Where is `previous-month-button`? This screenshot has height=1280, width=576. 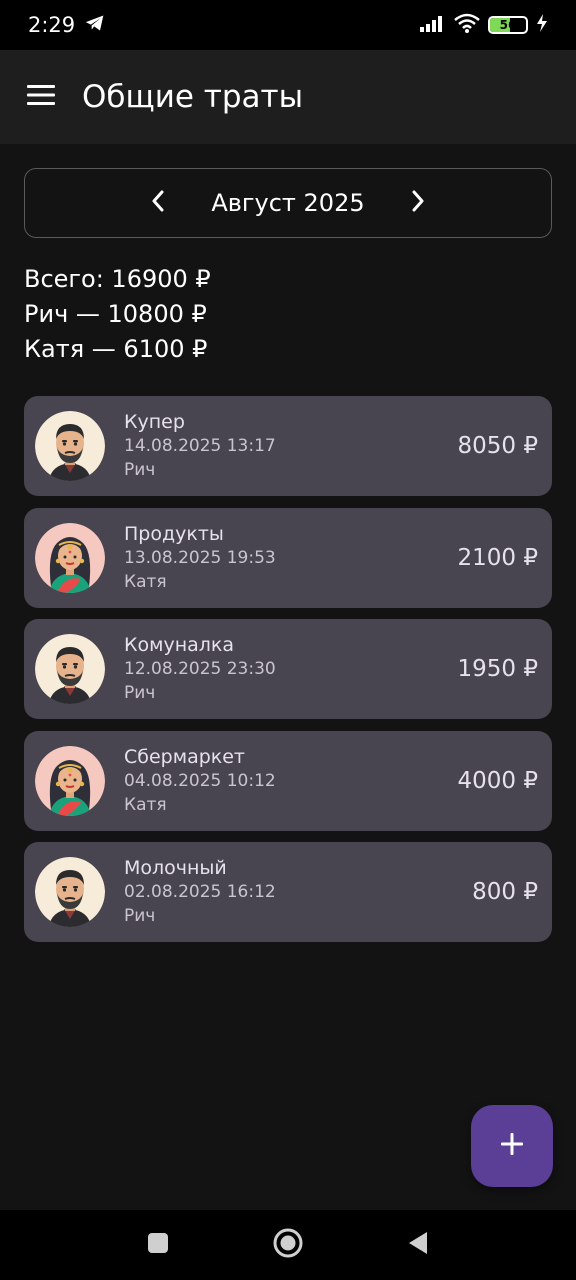
previous-month-button is located at coordinates (158, 203).